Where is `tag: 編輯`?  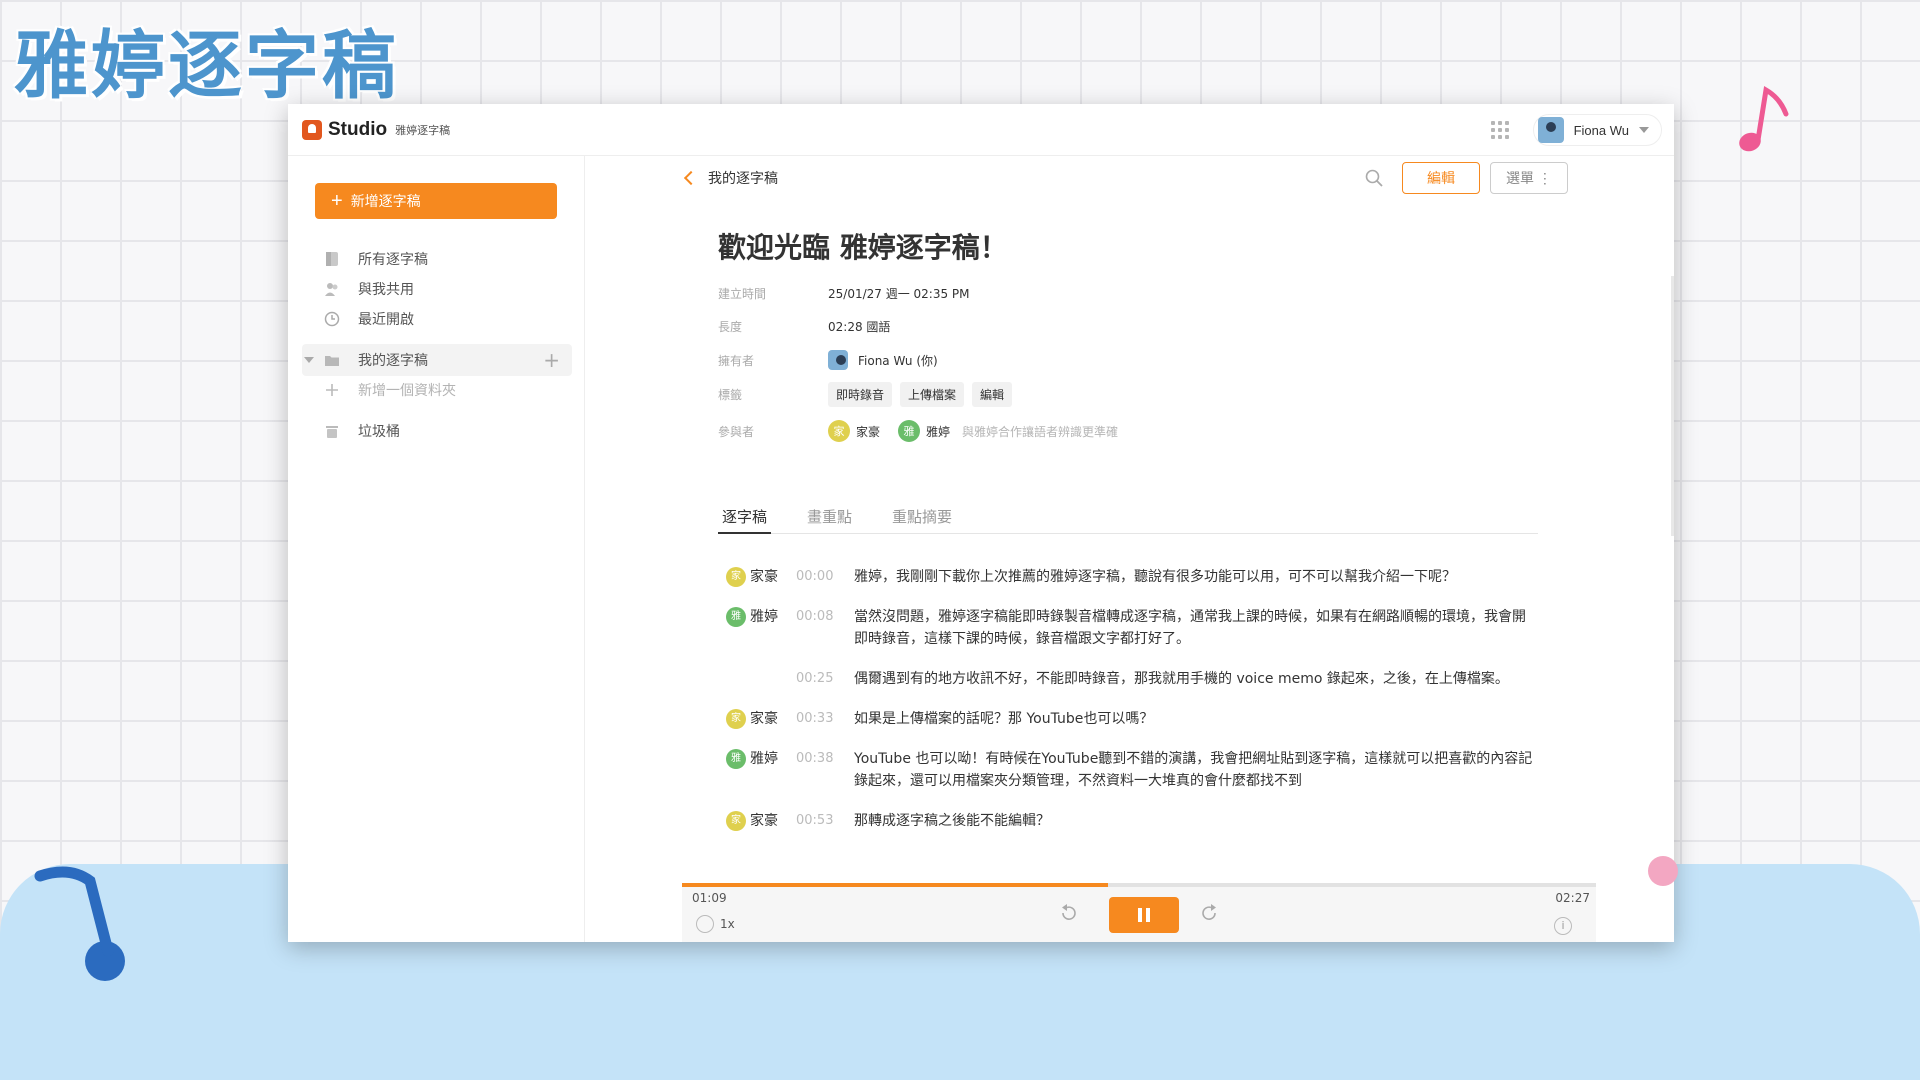 tag: 編輯 is located at coordinates (992, 394).